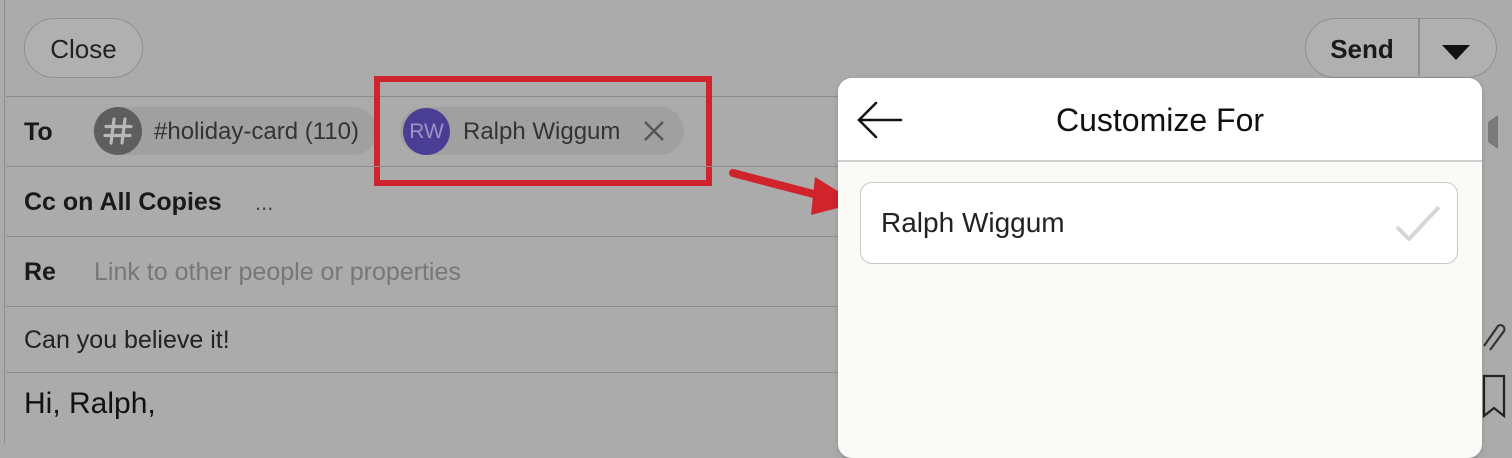 Image resolution: width=1512 pixels, height=458 pixels. I want to click on speaker-icon, so click(1493, 132).